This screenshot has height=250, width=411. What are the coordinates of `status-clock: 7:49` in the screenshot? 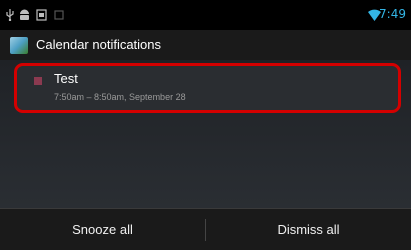 It's located at (392, 14).